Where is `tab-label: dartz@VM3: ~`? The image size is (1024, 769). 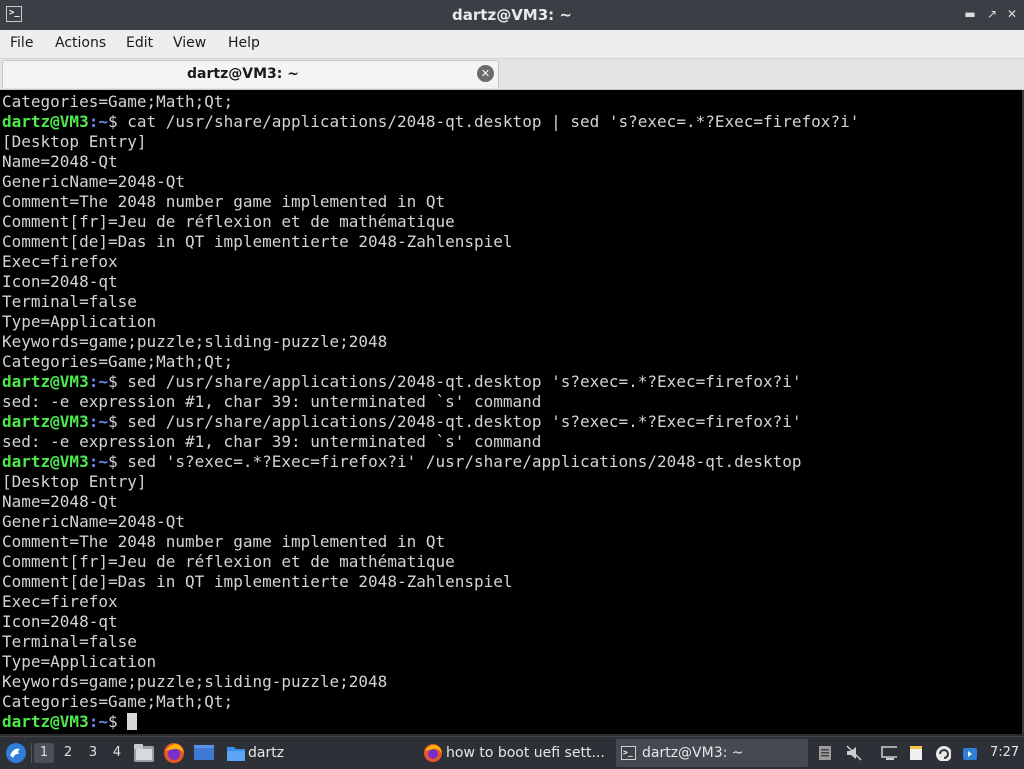 tab-label: dartz@VM3: ~ is located at coordinates (243, 74).